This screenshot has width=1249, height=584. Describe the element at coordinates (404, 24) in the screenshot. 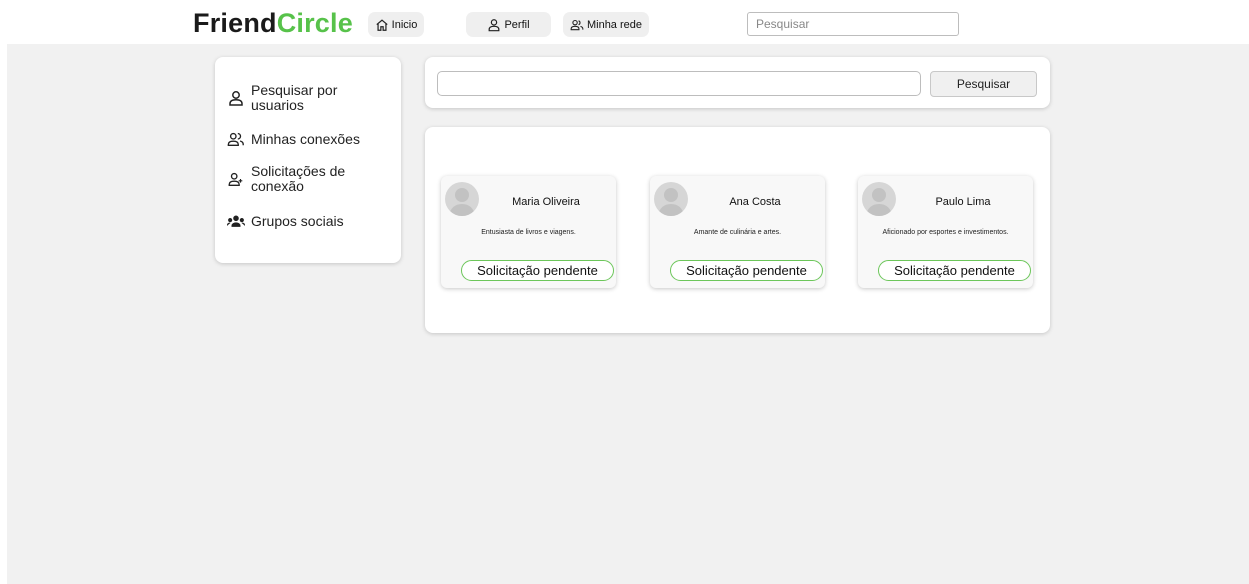

I see `nav-home-label: Inicio` at that location.